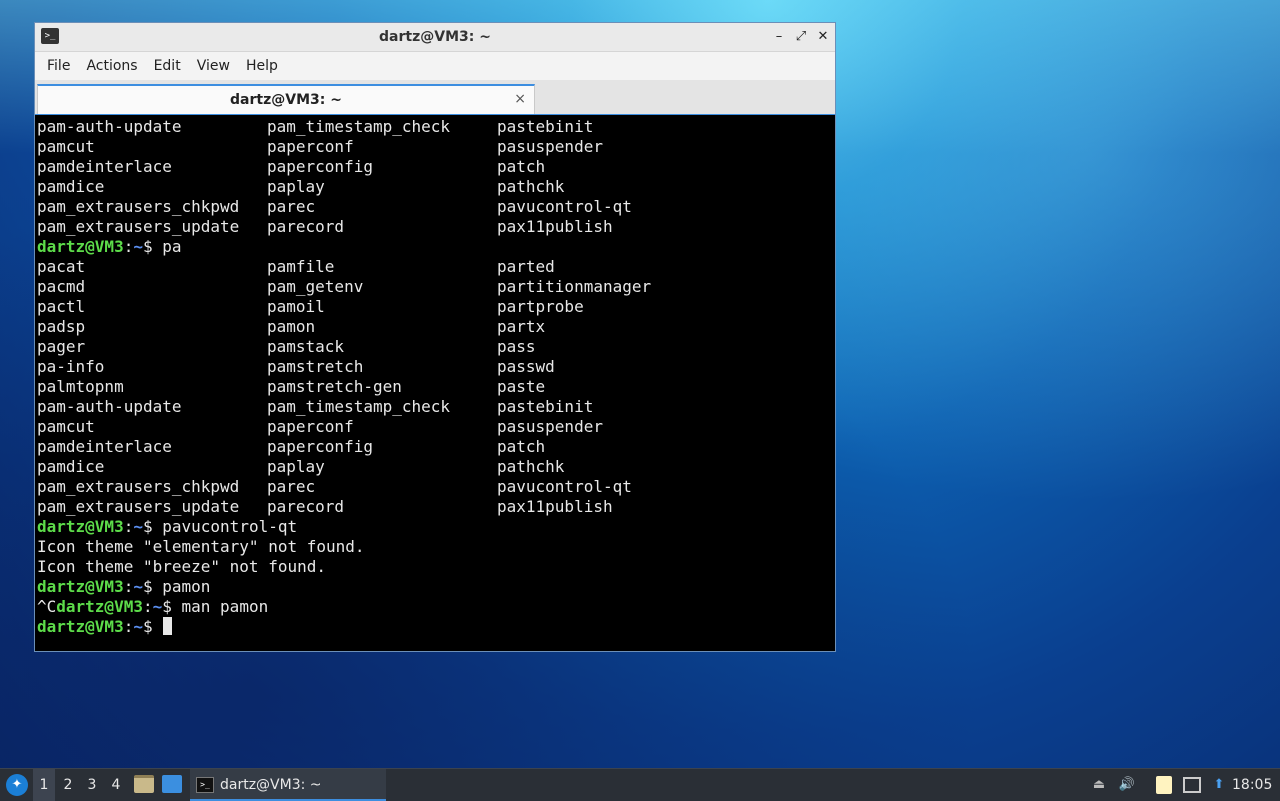 Image resolution: width=1280 pixels, height=801 pixels. I want to click on completion-entry: pamstretch-gen, so click(334, 386).